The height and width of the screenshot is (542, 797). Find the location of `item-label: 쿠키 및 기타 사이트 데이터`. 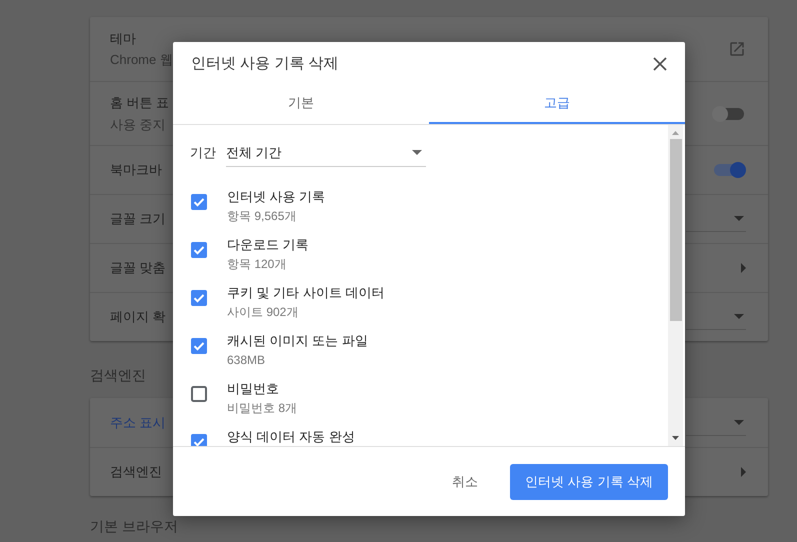

item-label: 쿠키 및 기타 사이트 데이터 is located at coordinates (305, 293).